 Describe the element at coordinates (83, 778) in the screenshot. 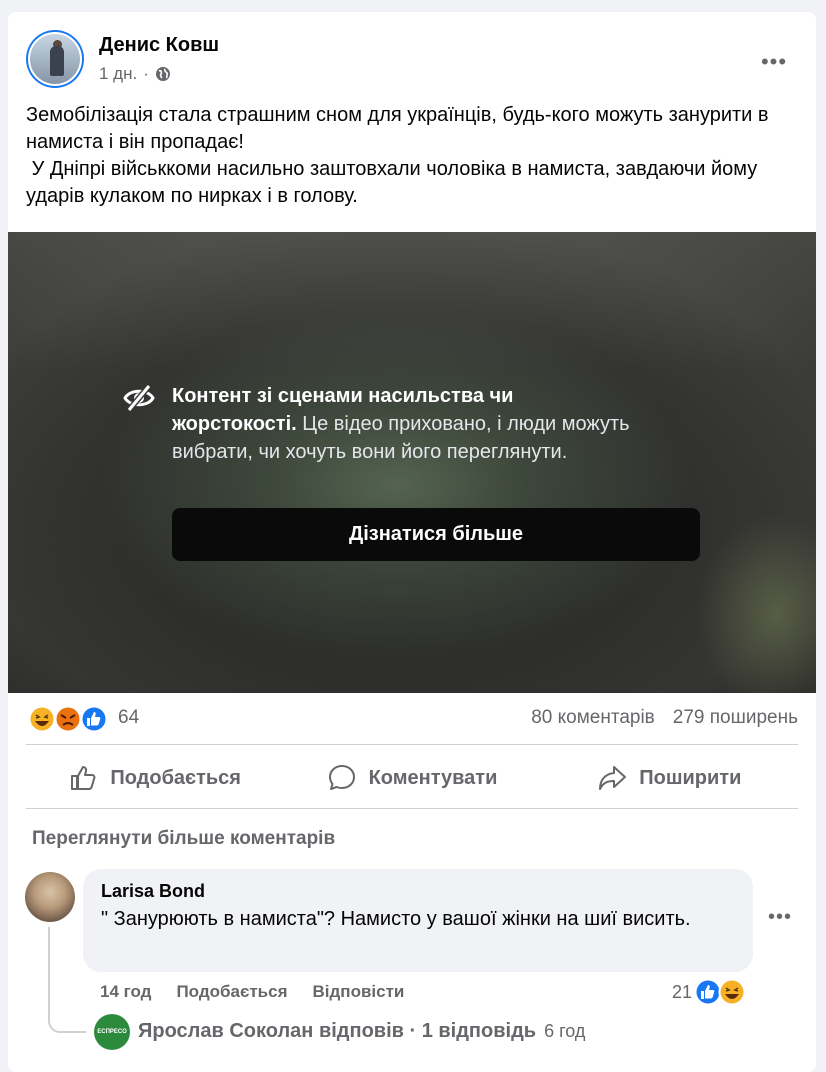

I see `thumbs-up-icon` at that location.